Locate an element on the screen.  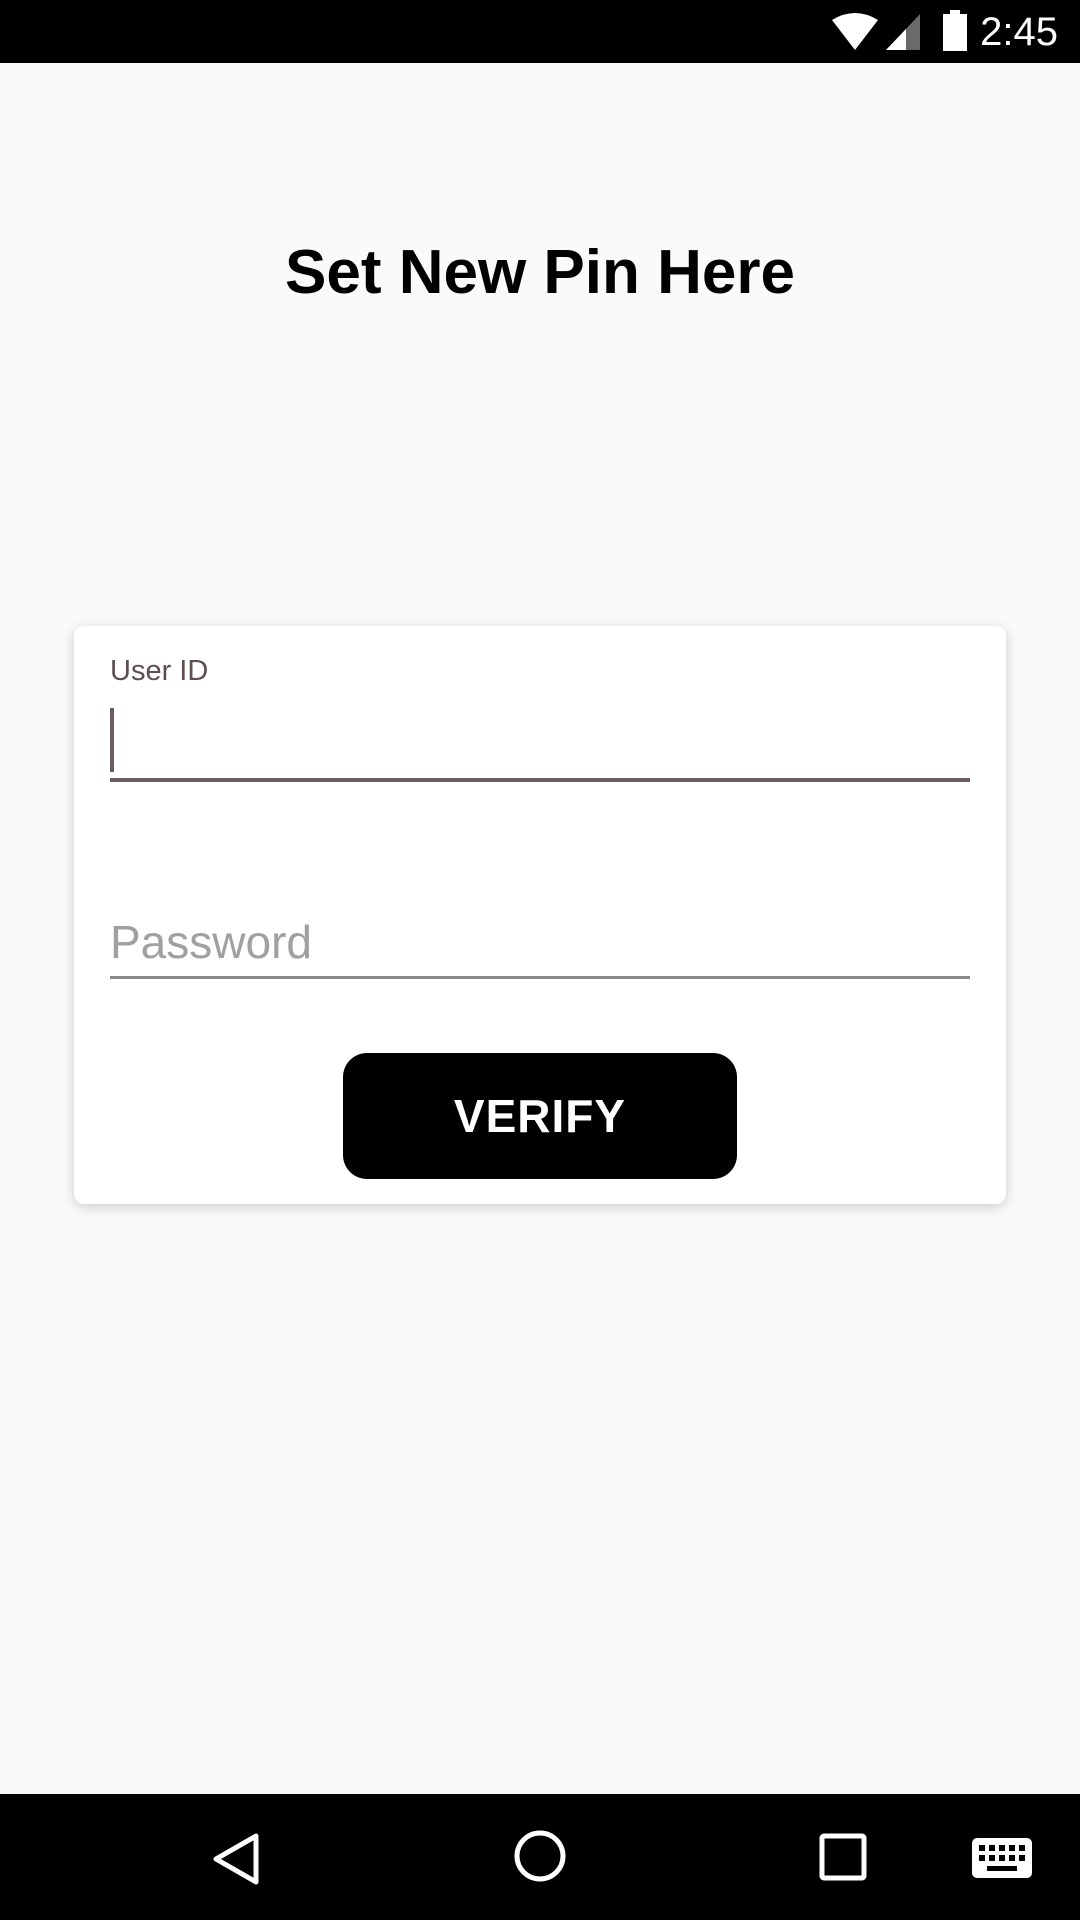
user-id-label: User ID is located at coordinates (159, 671).